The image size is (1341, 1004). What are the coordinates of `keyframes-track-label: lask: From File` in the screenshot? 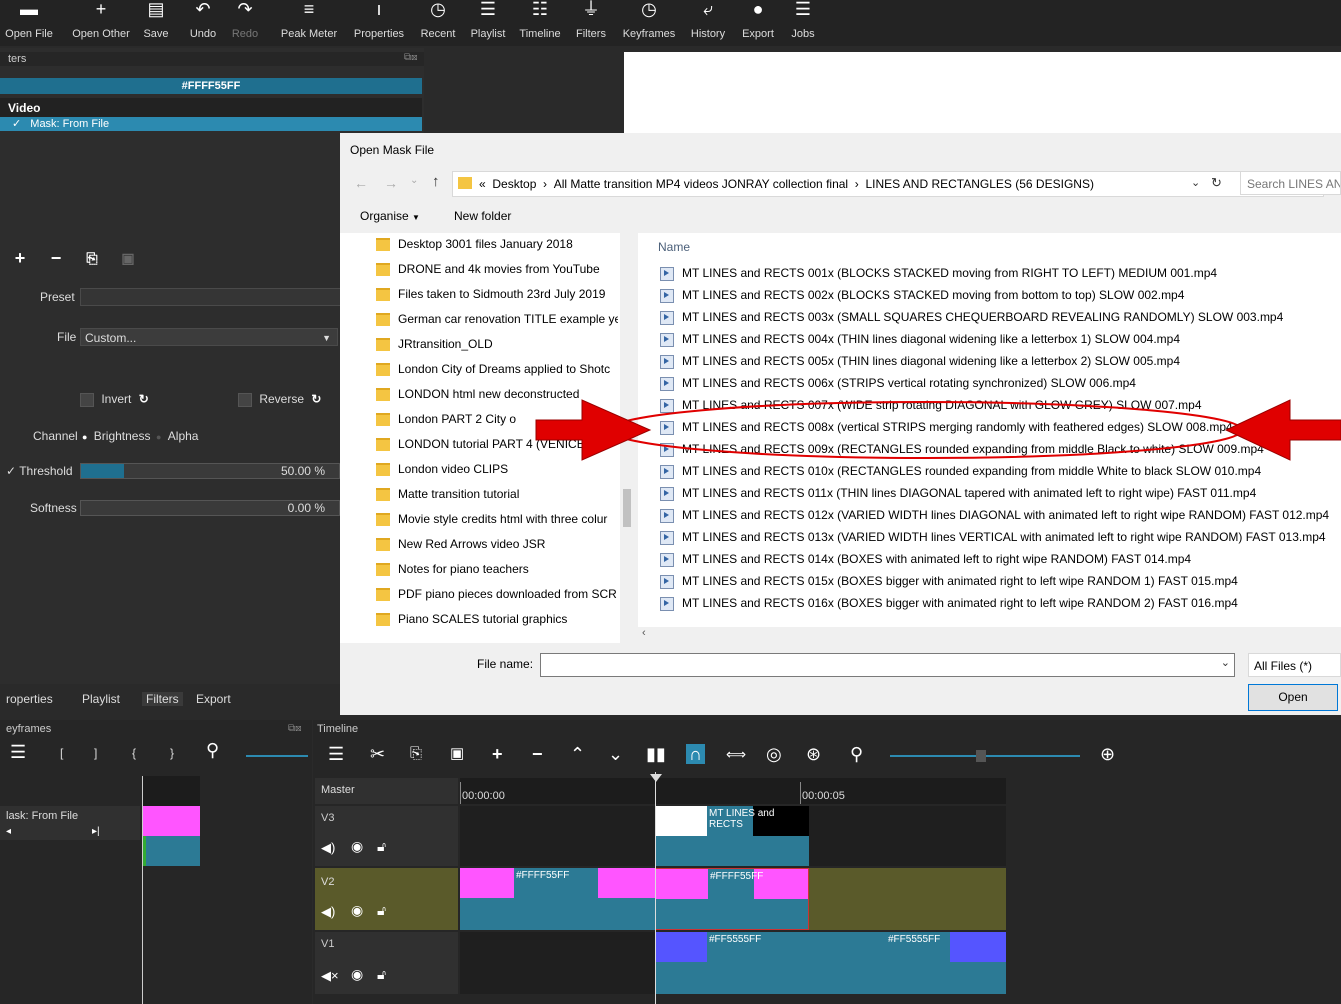 It's located at (42, 816).